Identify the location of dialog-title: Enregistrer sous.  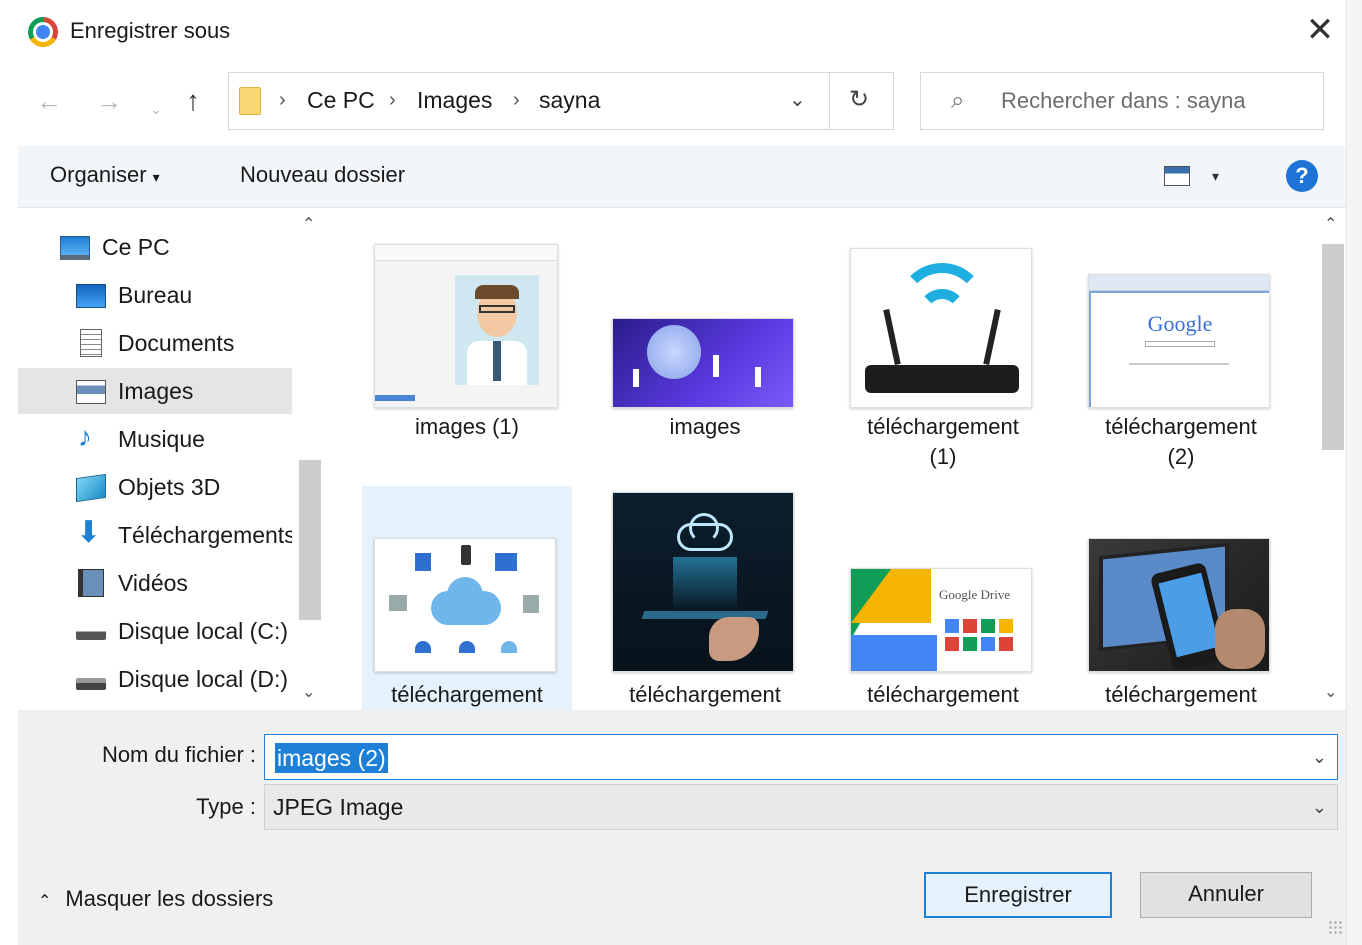
(150, 30).